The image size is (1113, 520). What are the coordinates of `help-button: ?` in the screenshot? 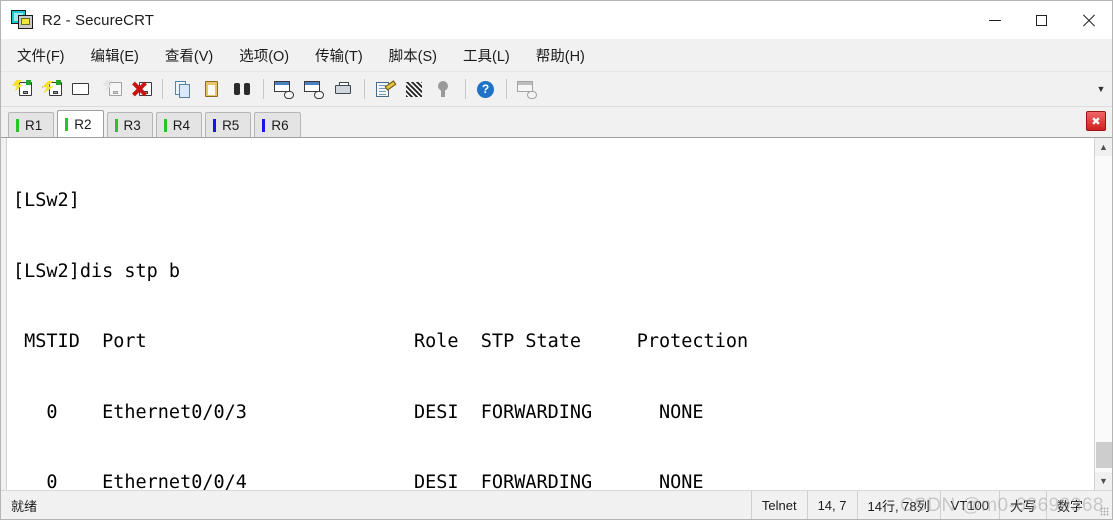 It's located at (486, 89).